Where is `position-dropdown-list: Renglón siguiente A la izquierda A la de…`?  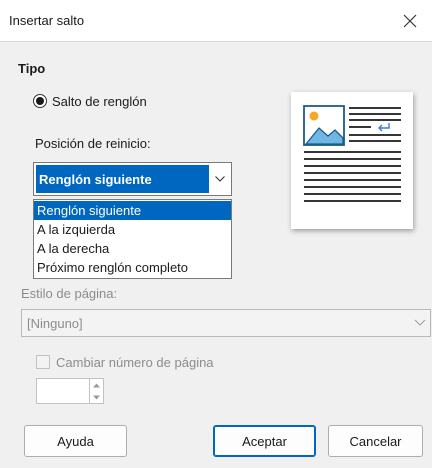
position-dropdown-list: Renglón siguiente A la izquierda A la de… is located at coordinates (132, 239).